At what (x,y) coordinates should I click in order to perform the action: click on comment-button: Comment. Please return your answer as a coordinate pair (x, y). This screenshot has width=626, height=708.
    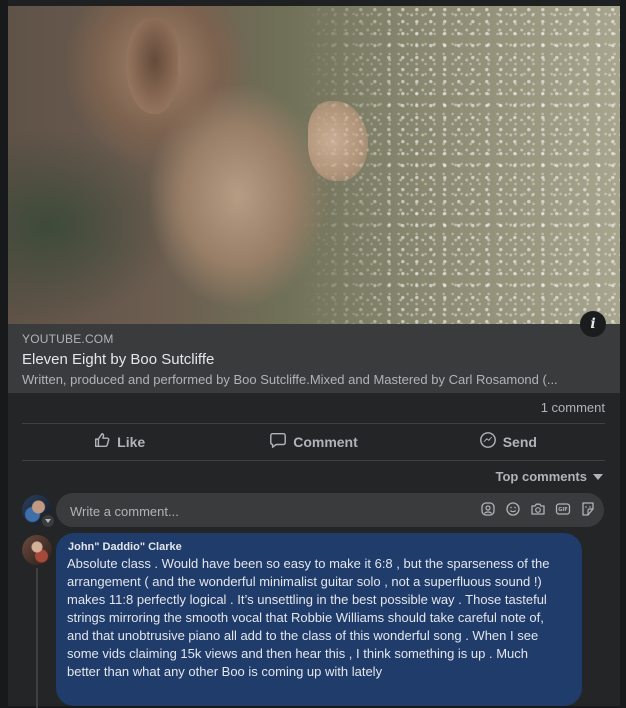
    Looking at the image, I should click on (313, 441).